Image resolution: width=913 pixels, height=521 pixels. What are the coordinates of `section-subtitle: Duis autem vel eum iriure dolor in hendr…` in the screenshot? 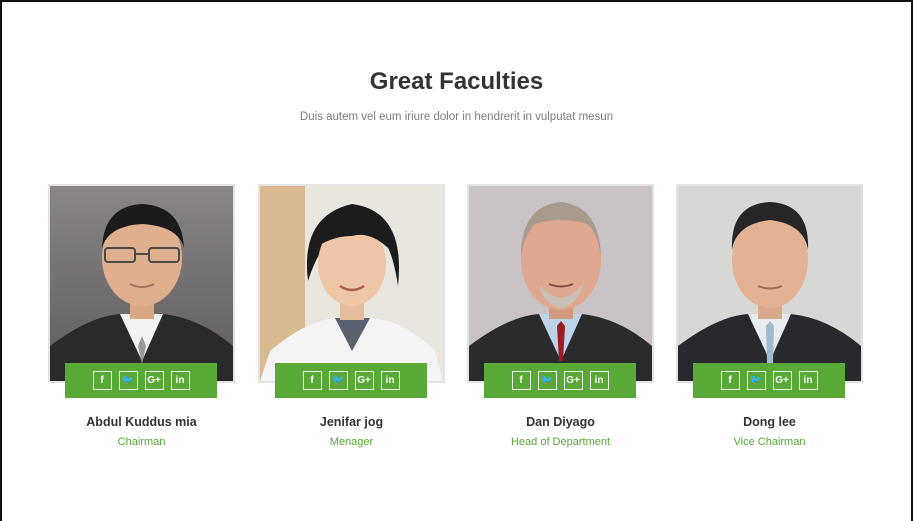 It's located at (456, 117).